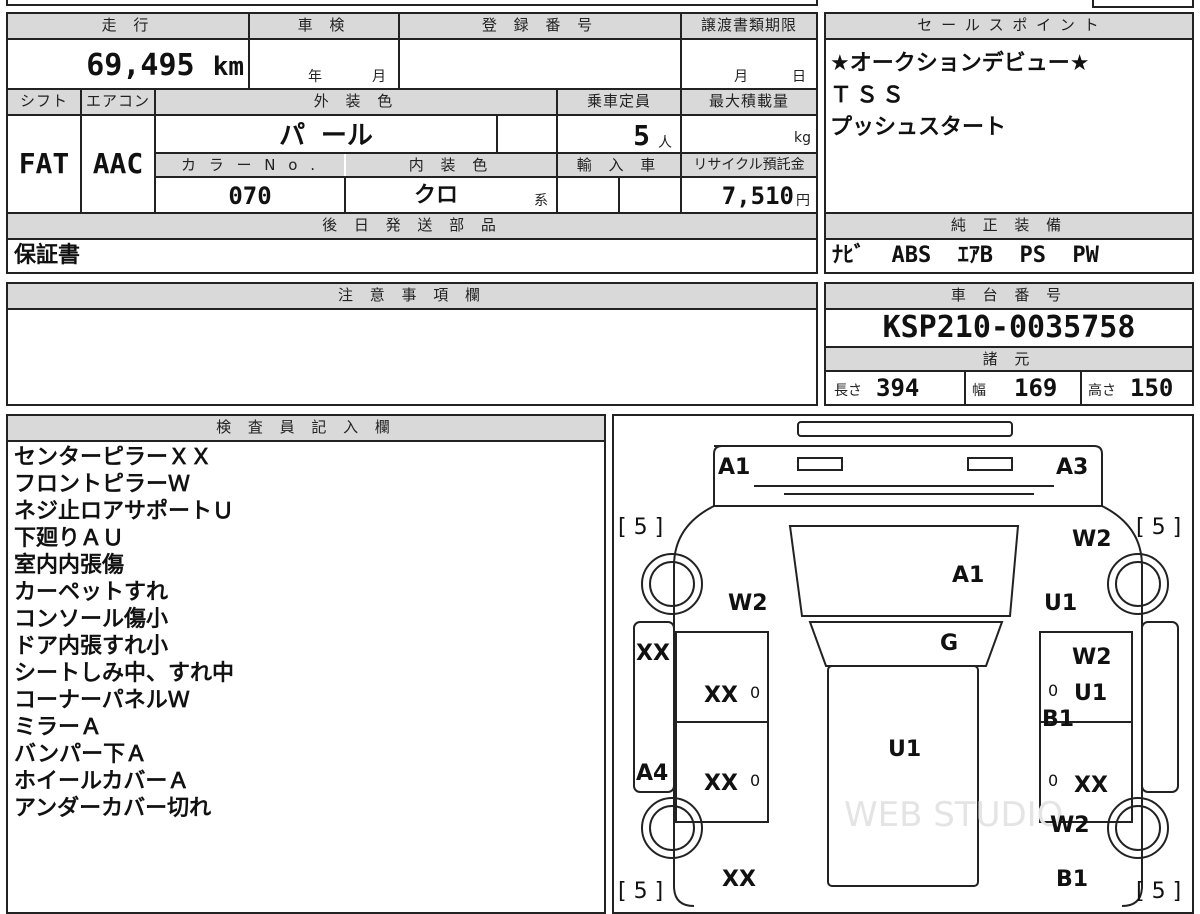  Describe the element at coordinates (990, 464) in the screenshot. I see `headlight-right-shape` at that location.